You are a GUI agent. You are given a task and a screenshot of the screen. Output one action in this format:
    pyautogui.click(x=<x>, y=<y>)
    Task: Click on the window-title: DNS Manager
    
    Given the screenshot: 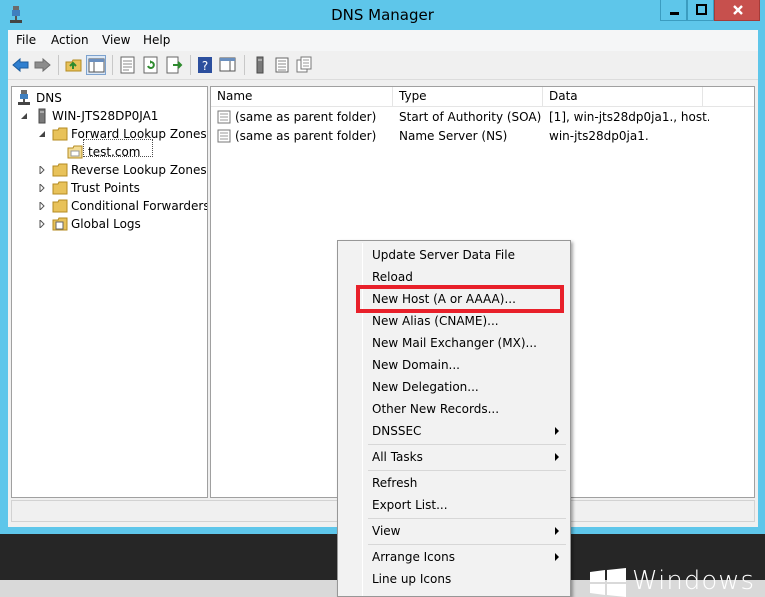 What is the action you would take?
    pyautogui.click(x=382, y=15)
    